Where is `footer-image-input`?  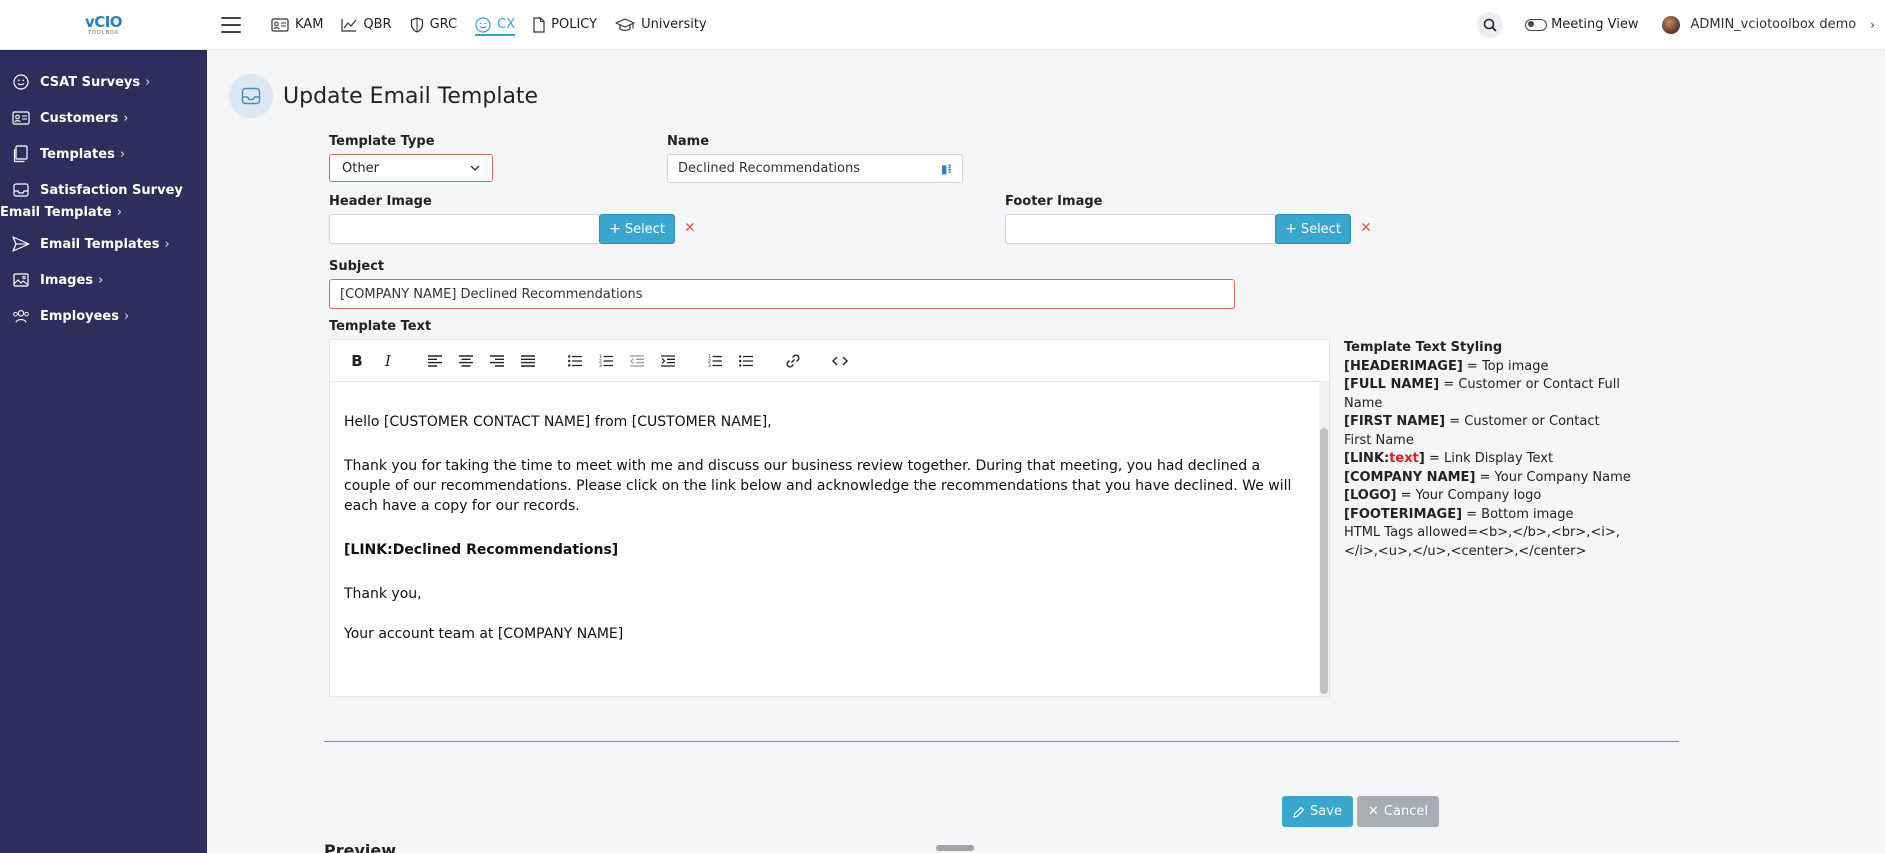
footer-image-input is located at coordinates (1141, 229).